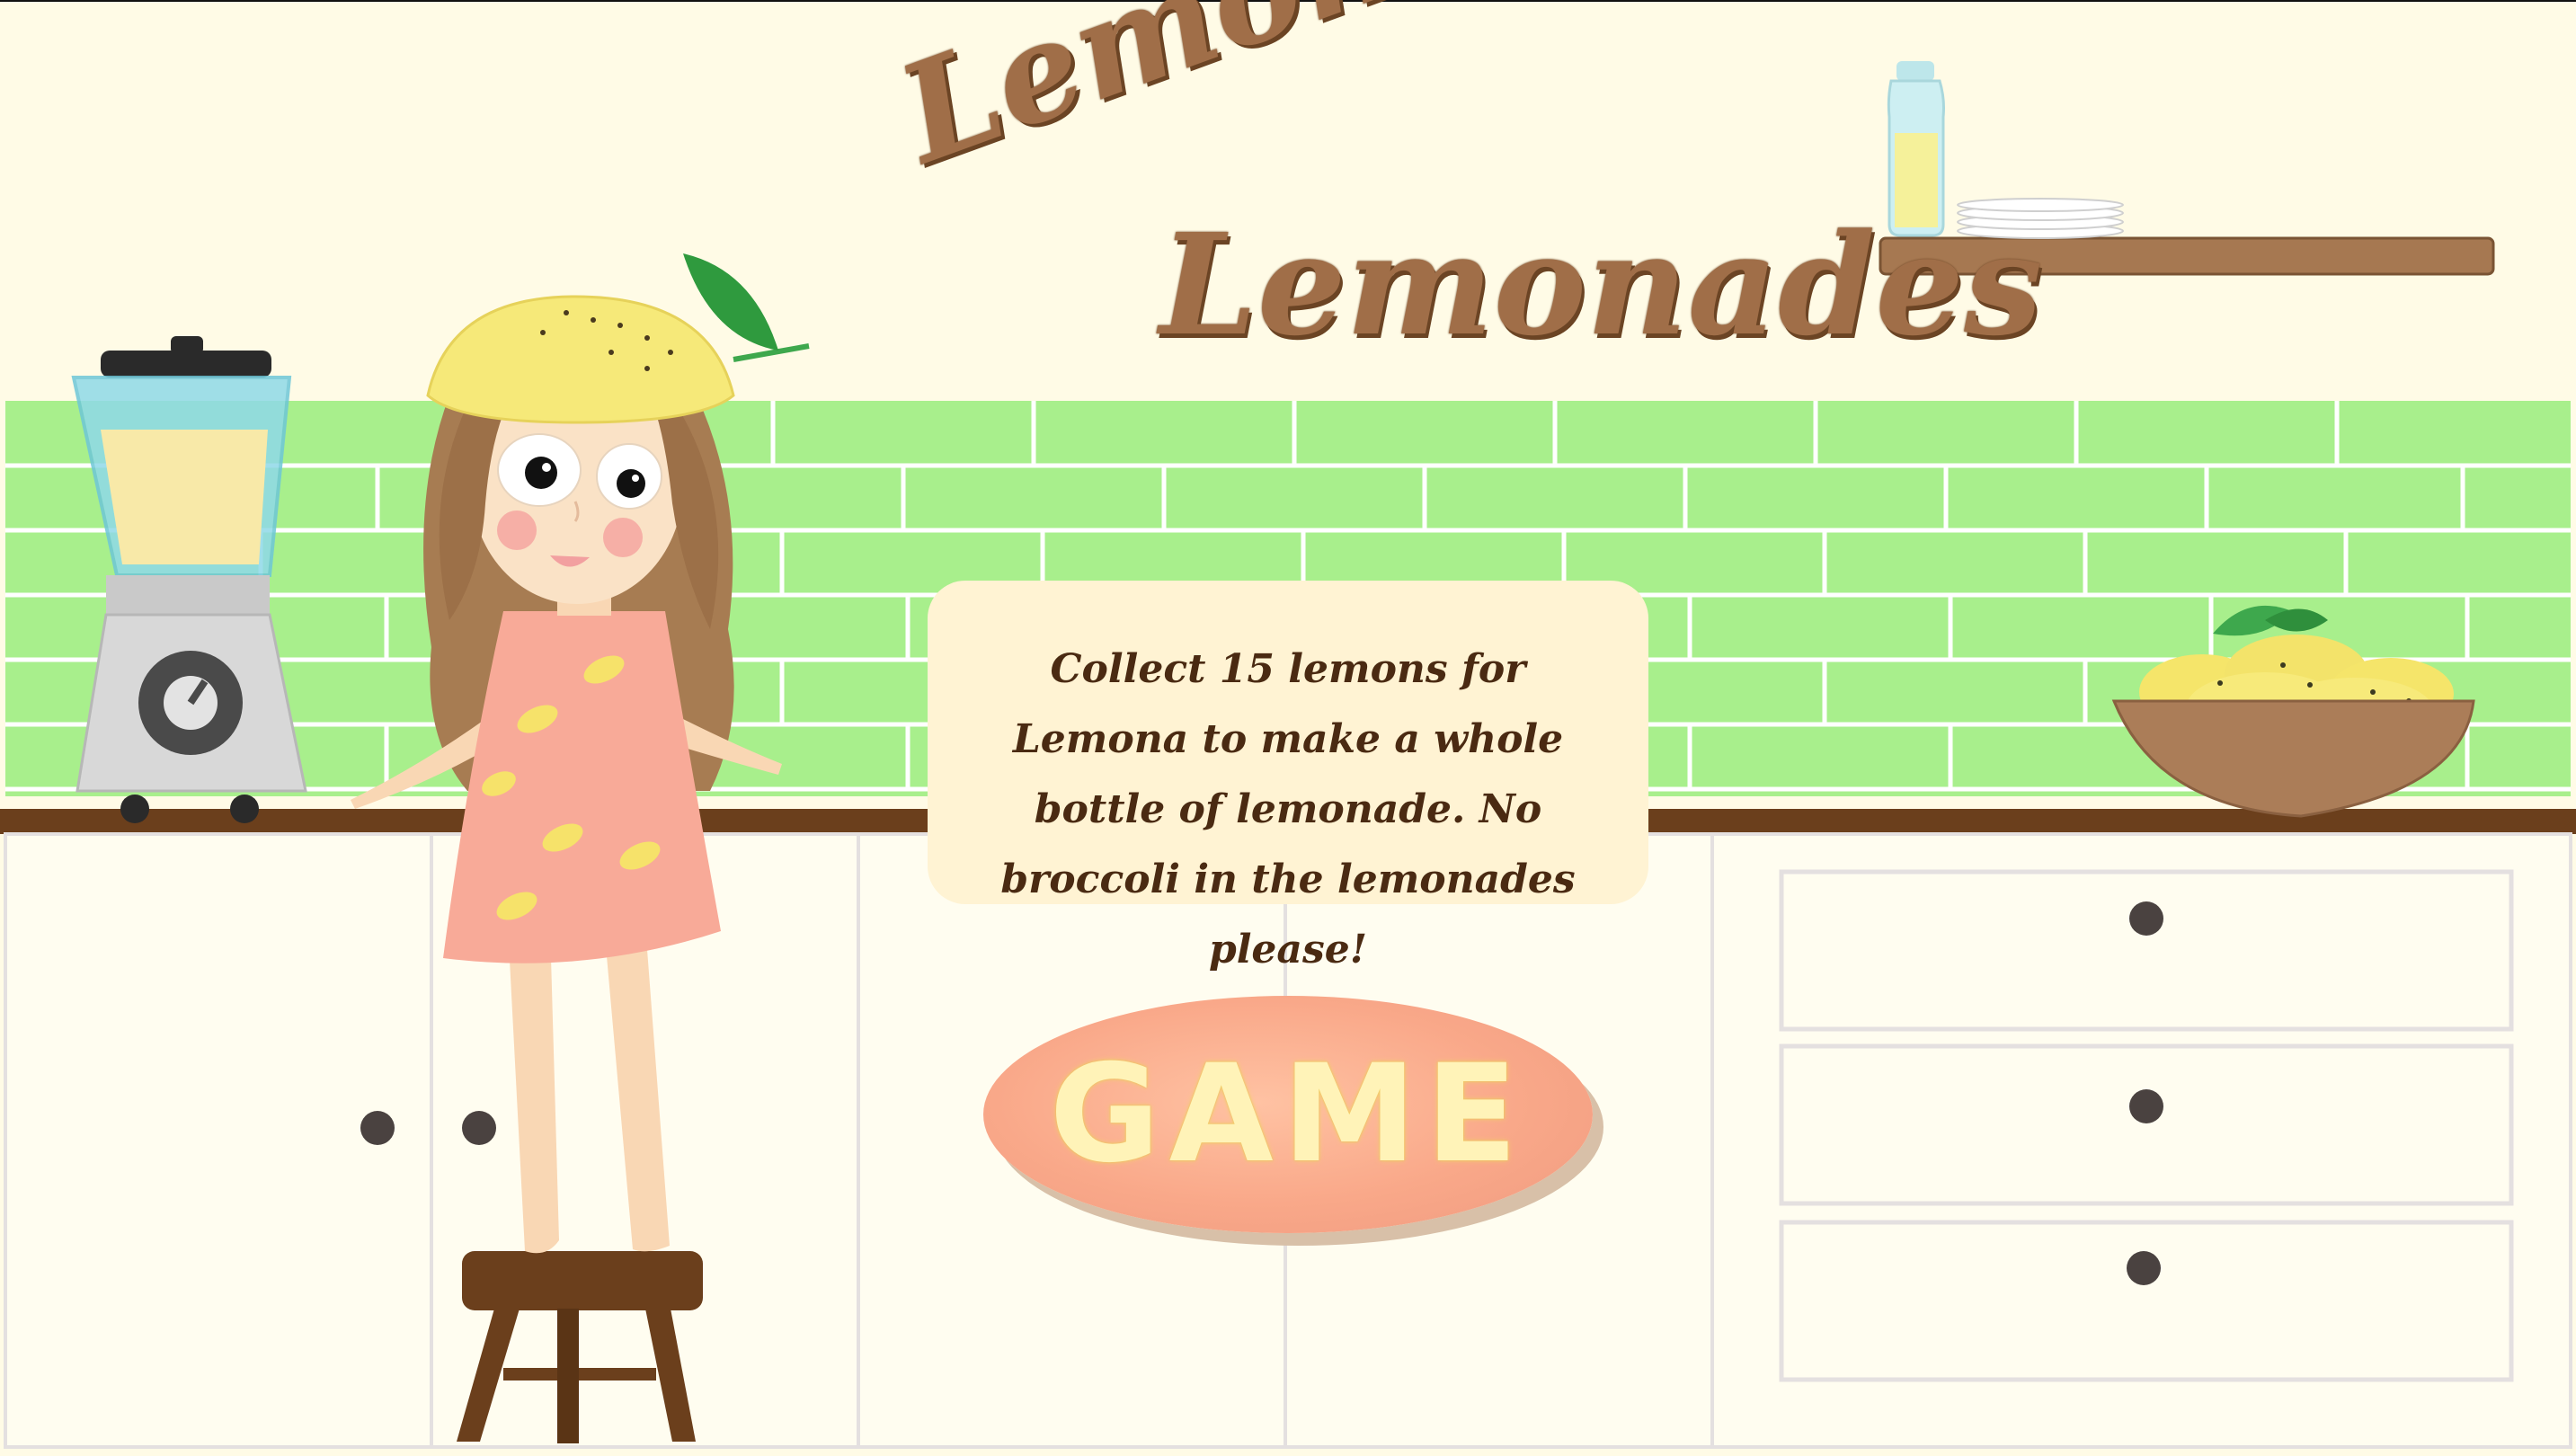  What do you see at coordinates (1601, 285) in the screenshot?
I see `title-line-2: Lemonades` at bounding box center [1601, 285].